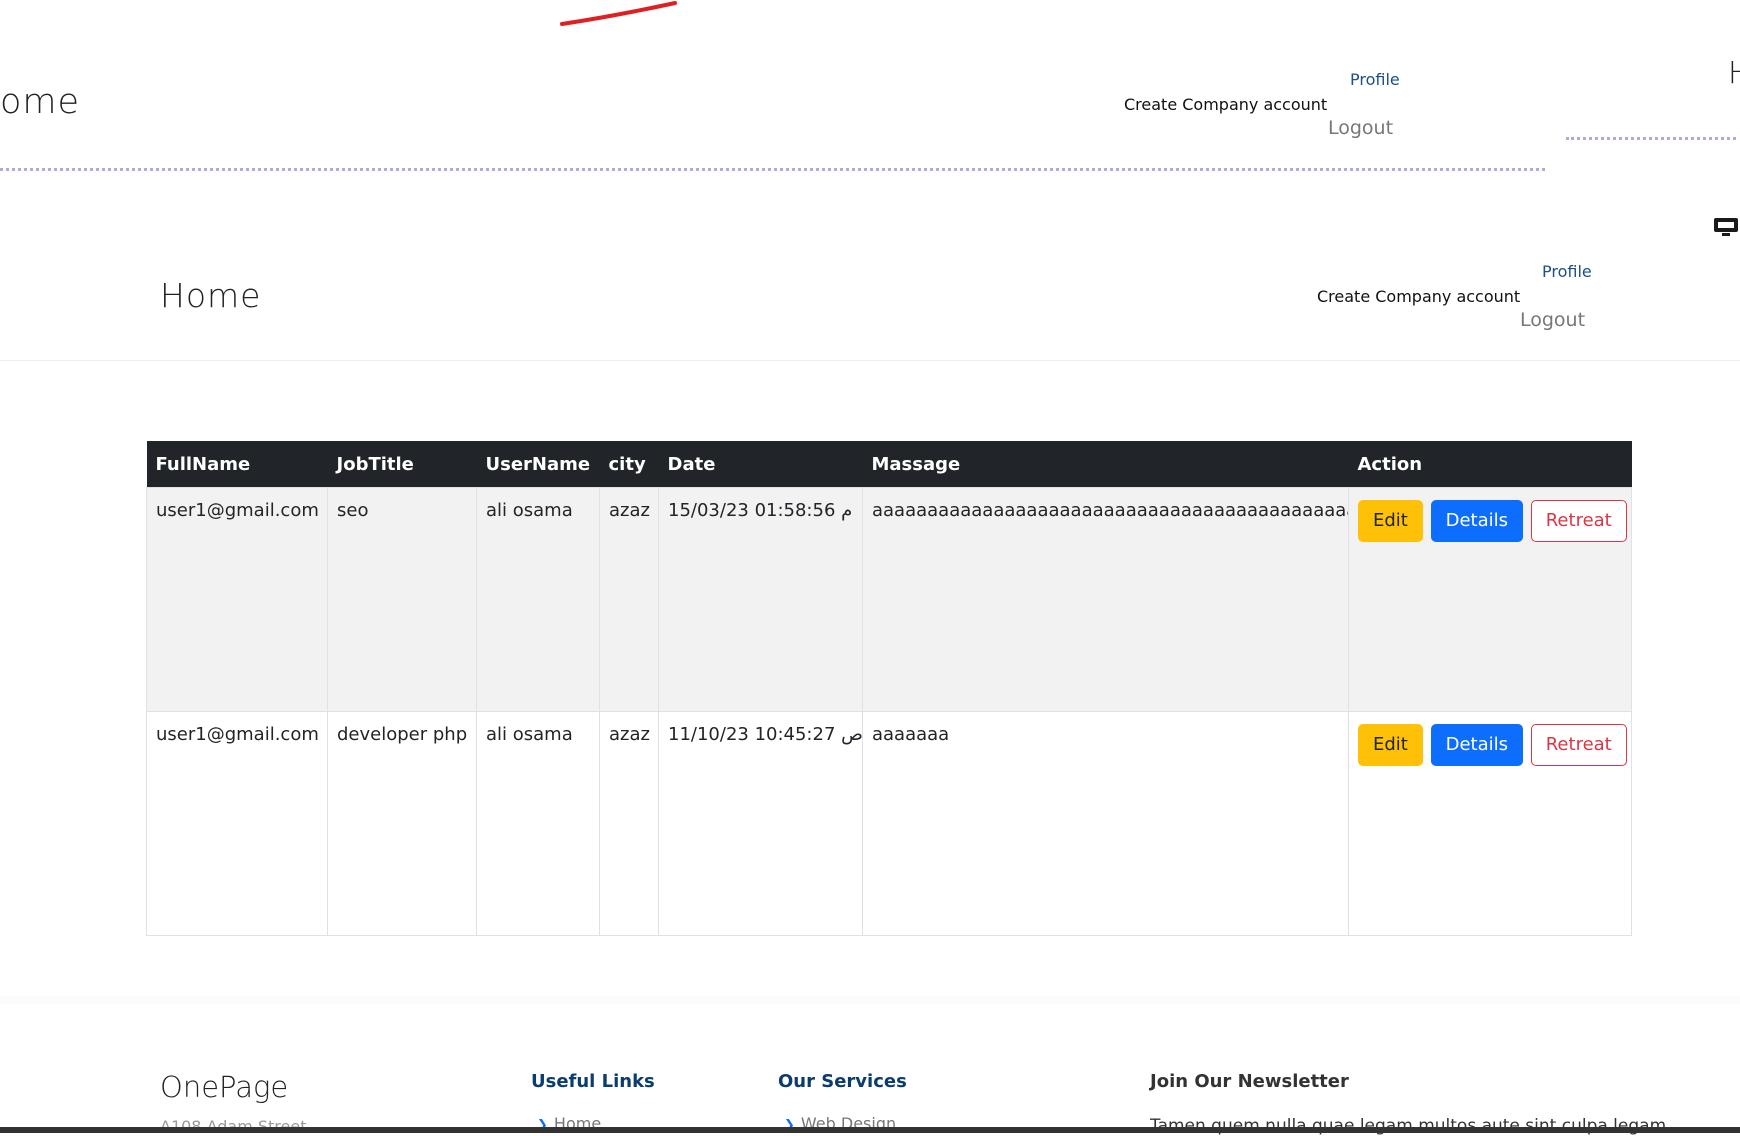 This screenshot has width=1740, height=1136. Describe the element at coordinates (593, 1081) in the screenshot. I see `useful-links-heading: Useful Links` at that location.